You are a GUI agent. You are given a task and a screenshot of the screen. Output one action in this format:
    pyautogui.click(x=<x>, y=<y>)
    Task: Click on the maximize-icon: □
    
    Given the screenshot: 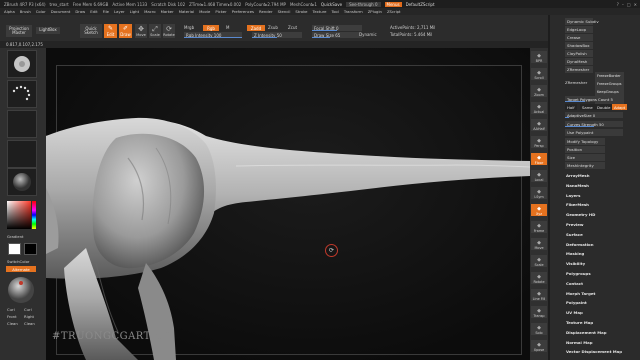 What is the action you would take?
    pyautogui.click(x=629, y=4)
    